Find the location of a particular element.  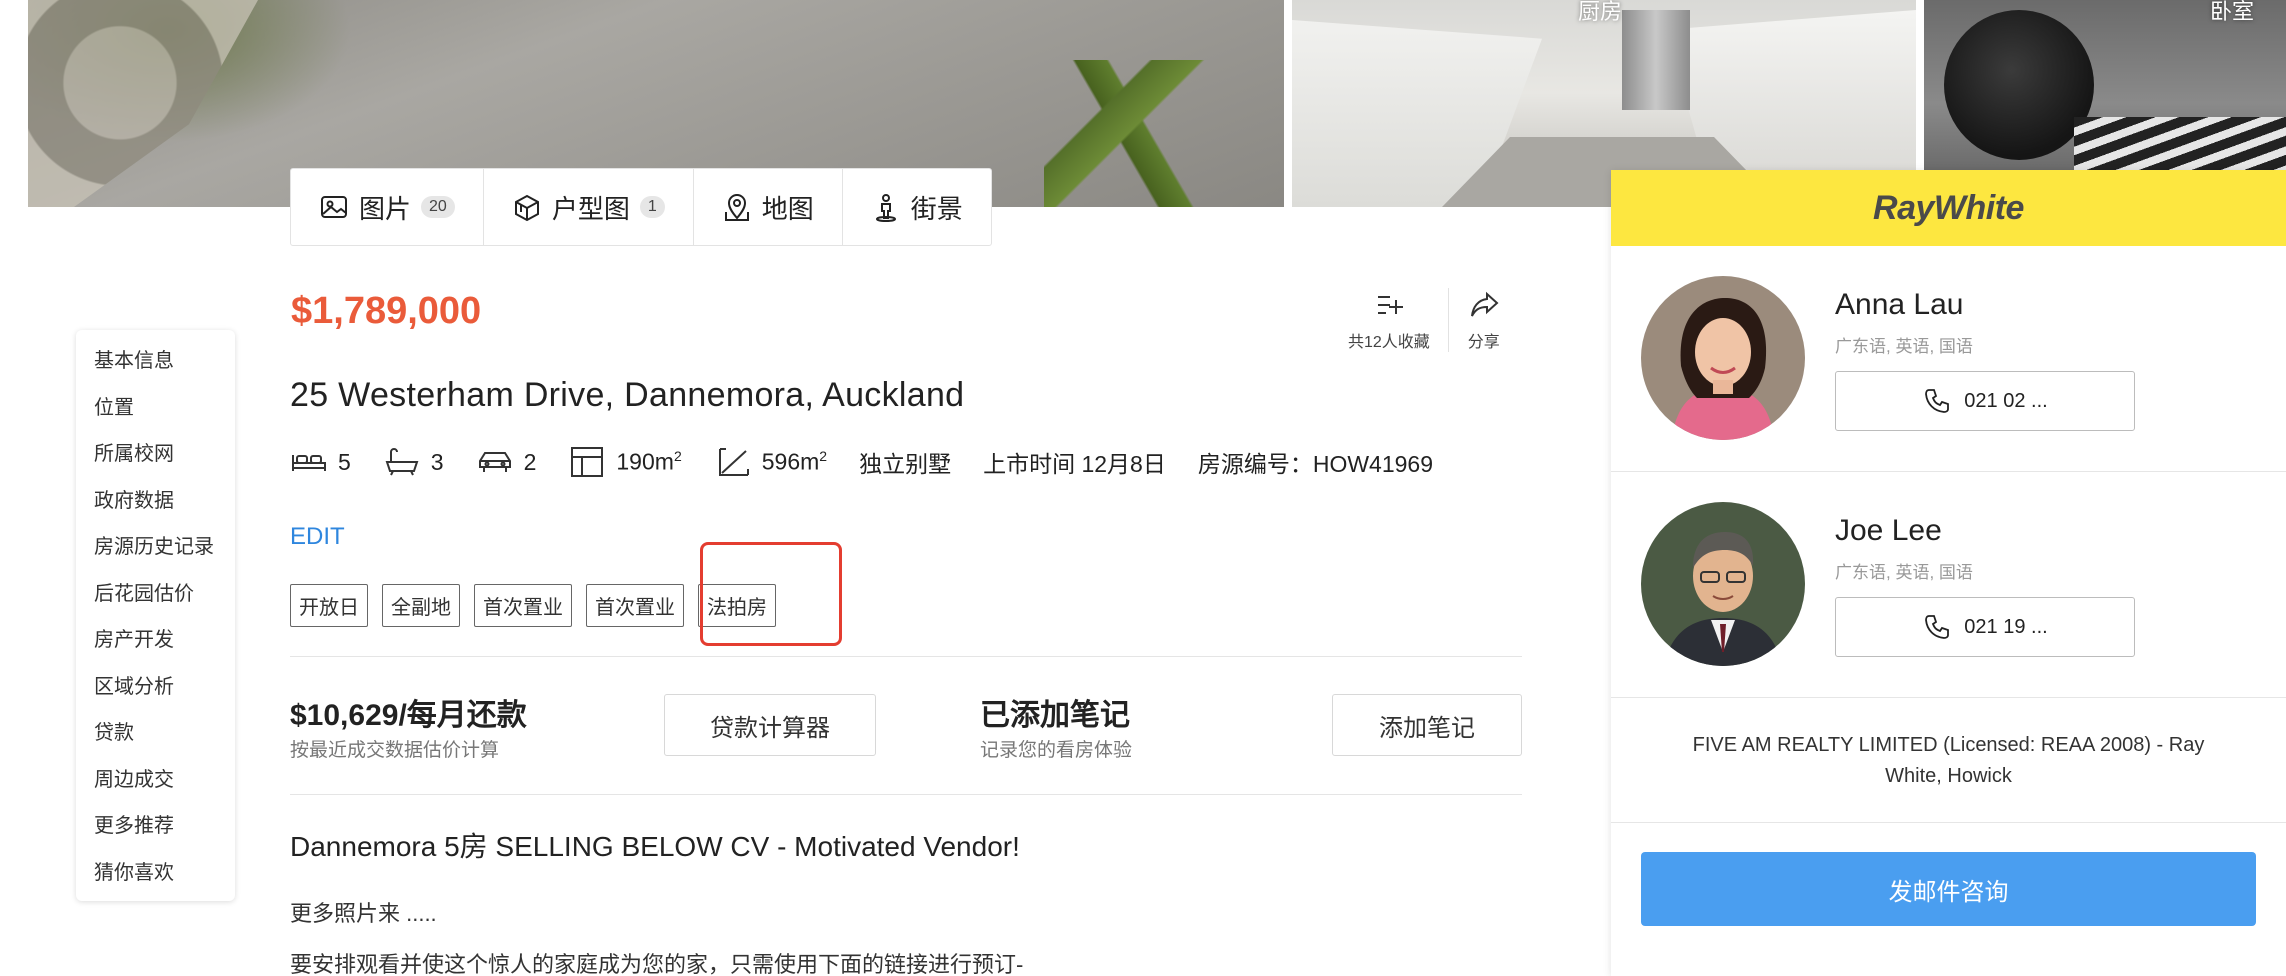

palm-leaves is located at coordinates (1144, 133).